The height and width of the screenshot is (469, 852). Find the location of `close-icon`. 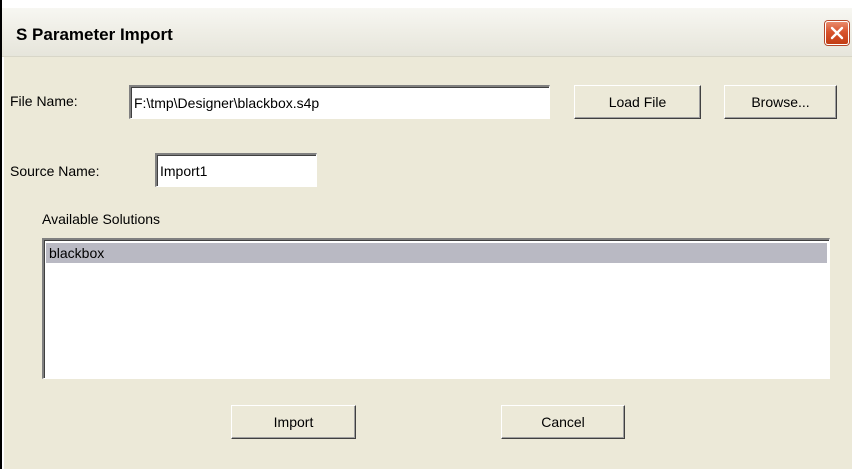

close-icon is located at coordinates (837, 33).